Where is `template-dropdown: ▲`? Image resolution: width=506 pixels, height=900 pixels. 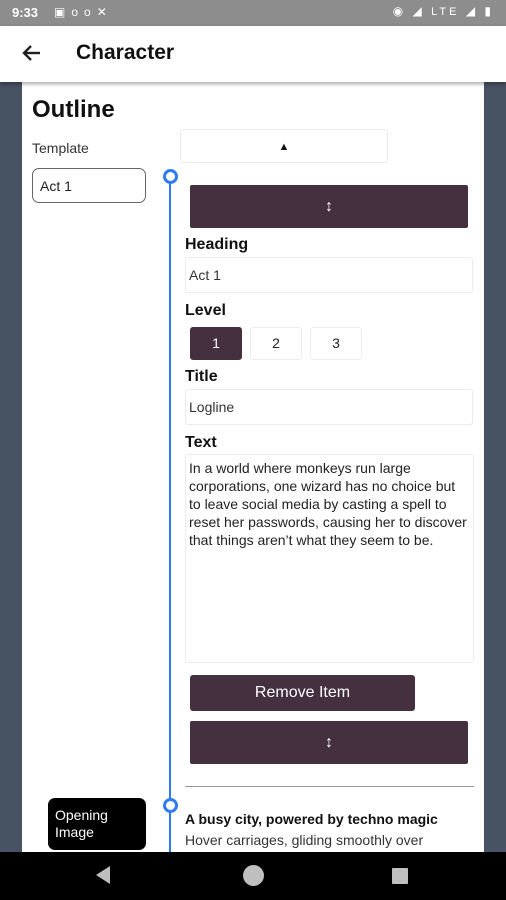
template-dropdown: ▲ is located at coordinates (284, 146).